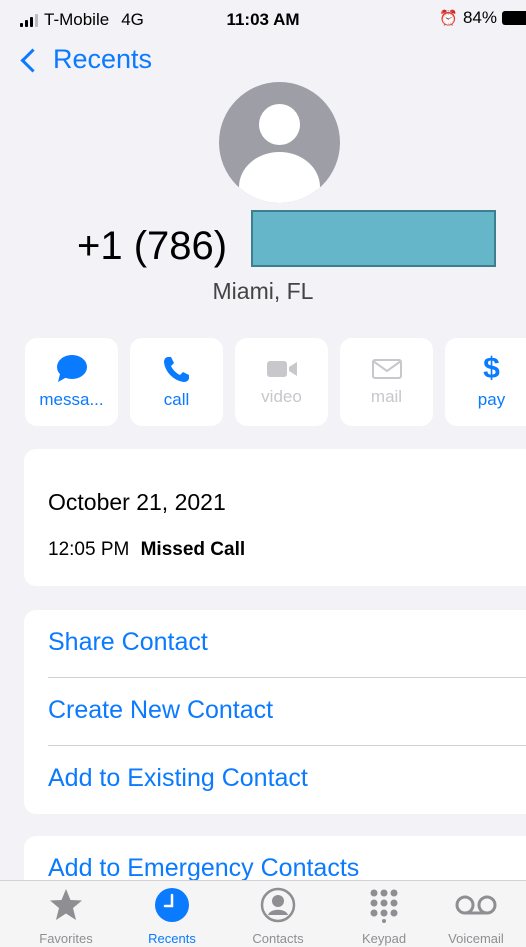 Image resolution: width=526 pixels, height=947 pixels. I want to click on tab-label: Keypad, so click(384, 938).